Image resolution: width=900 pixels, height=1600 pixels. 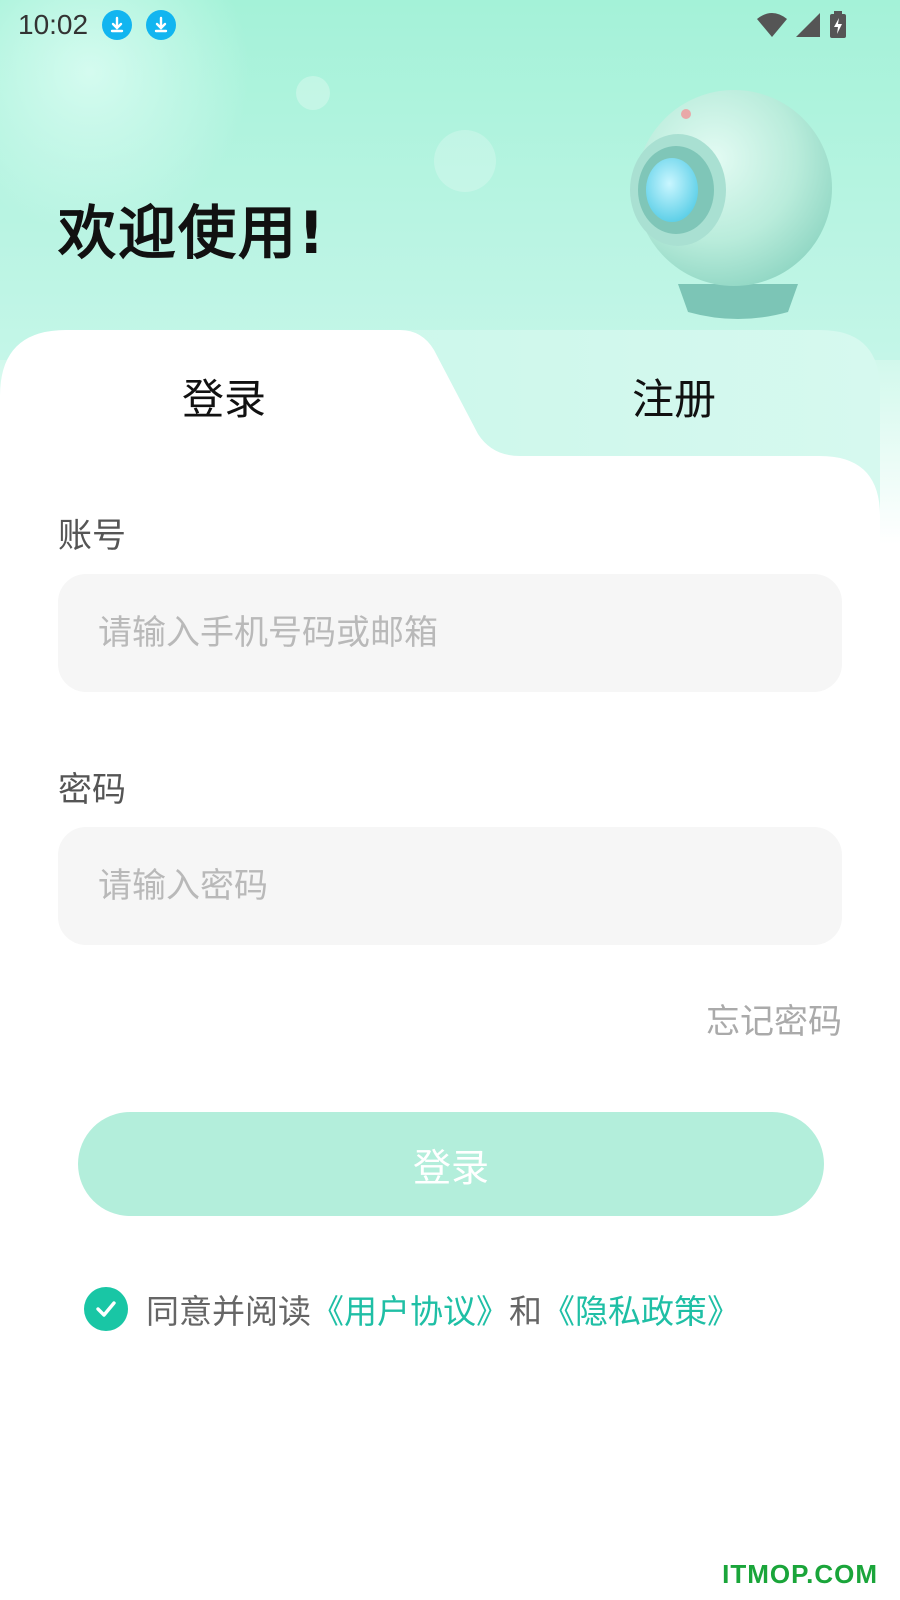 I want to click on agreement-prefix: 同意并阅读, so click(x=228, y=1311).